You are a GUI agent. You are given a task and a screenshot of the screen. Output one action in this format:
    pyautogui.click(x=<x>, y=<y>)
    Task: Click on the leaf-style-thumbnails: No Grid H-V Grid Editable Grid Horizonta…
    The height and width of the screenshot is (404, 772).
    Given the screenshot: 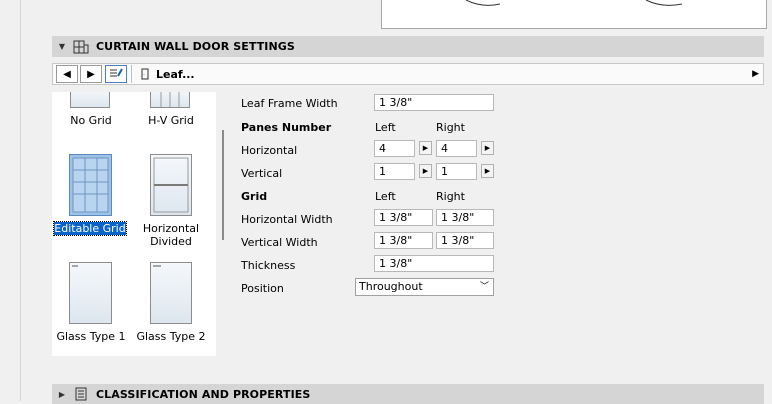 What is the action you would take?
    pyautogui.click(x=134, y=224)
    